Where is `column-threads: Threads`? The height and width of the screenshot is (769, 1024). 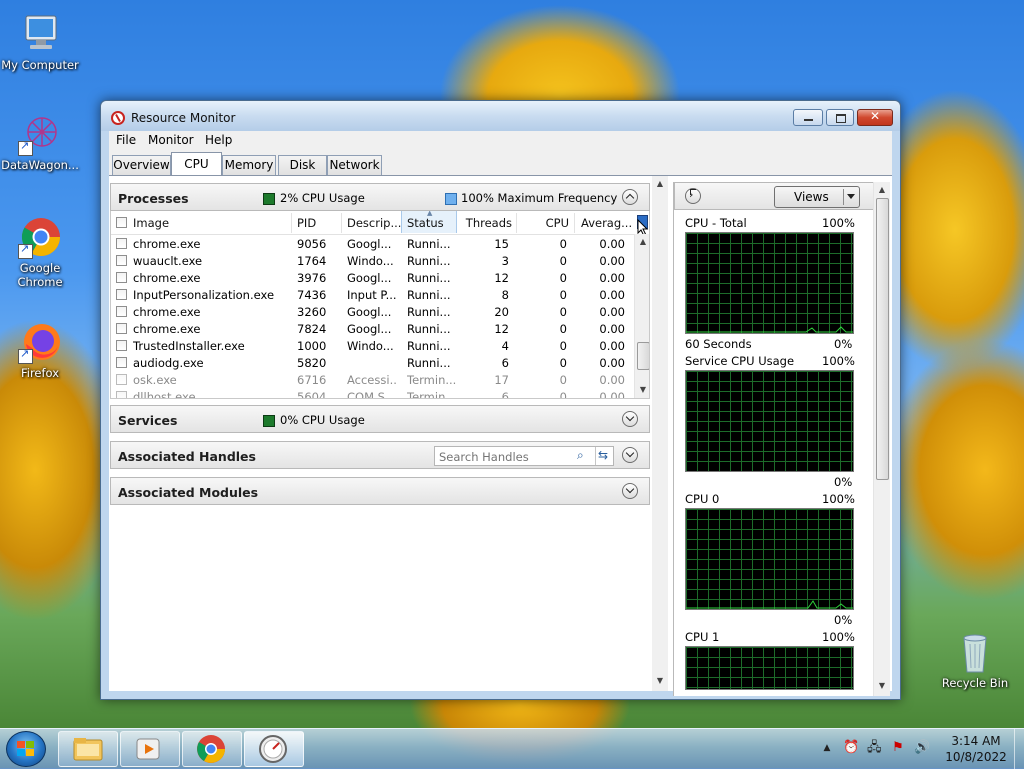
column-threads: Threads is located at coordinates (484, 223).